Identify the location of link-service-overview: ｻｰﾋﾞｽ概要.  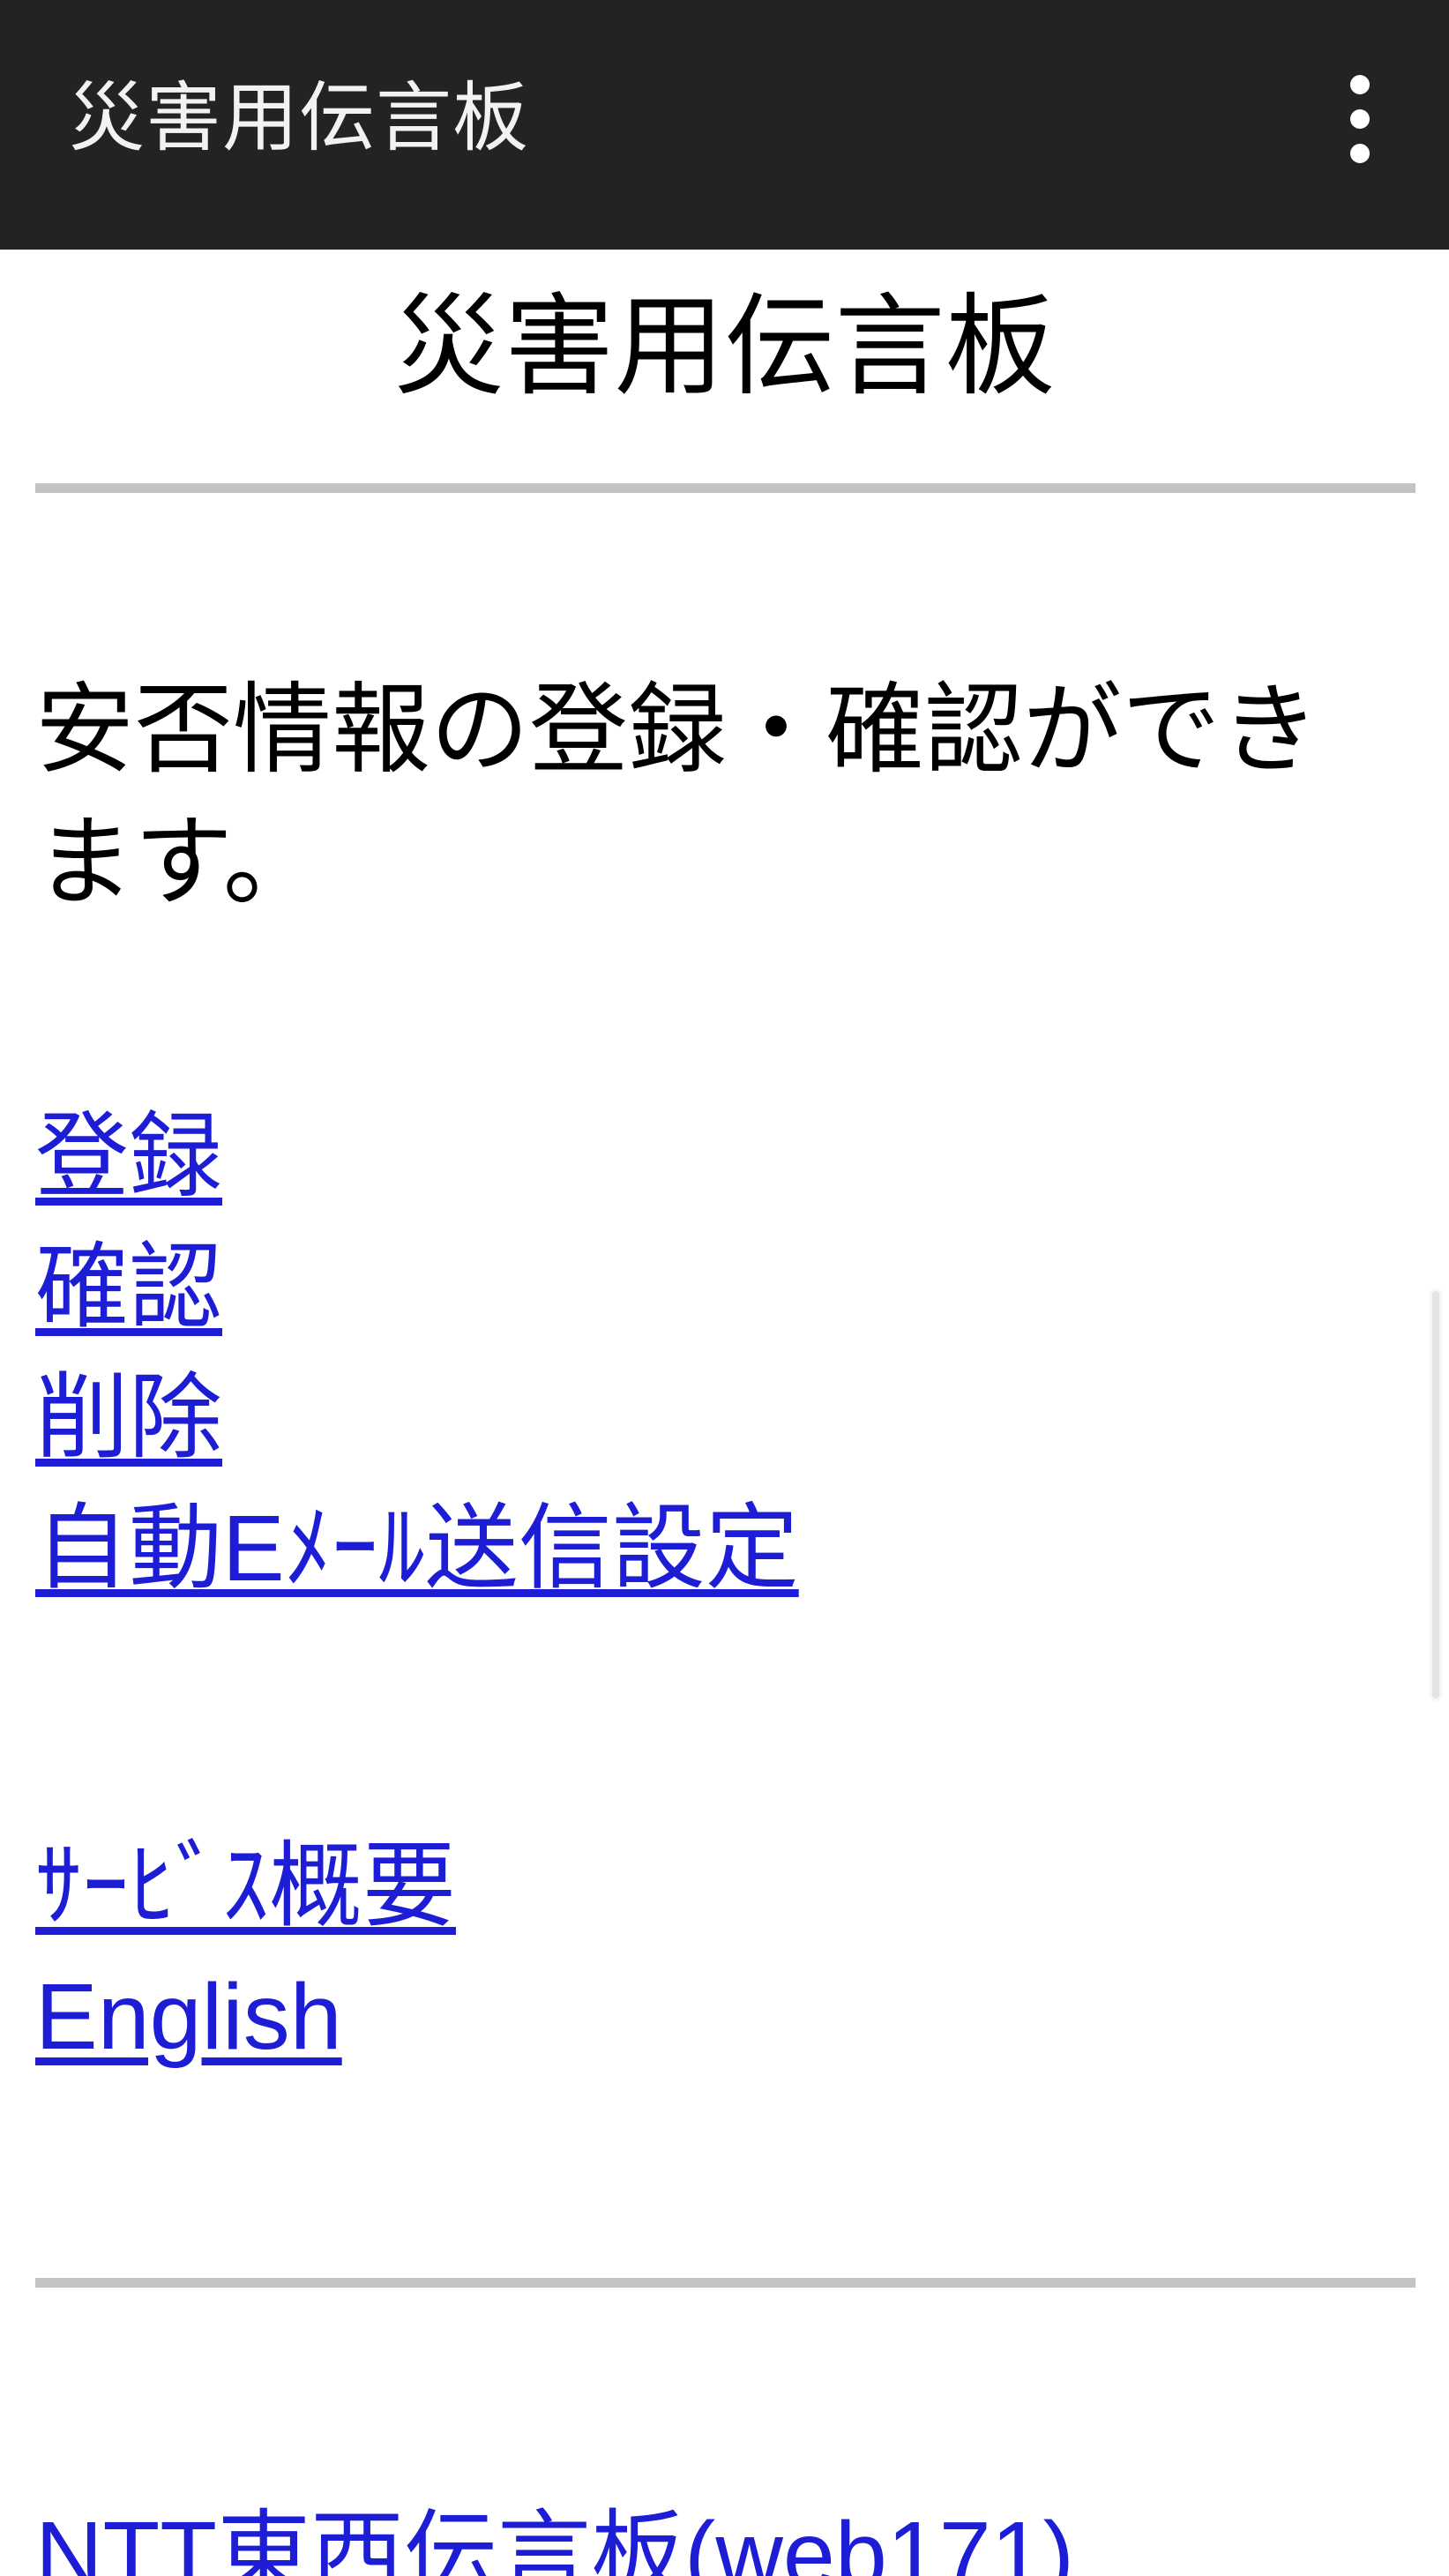
(246, 1886).